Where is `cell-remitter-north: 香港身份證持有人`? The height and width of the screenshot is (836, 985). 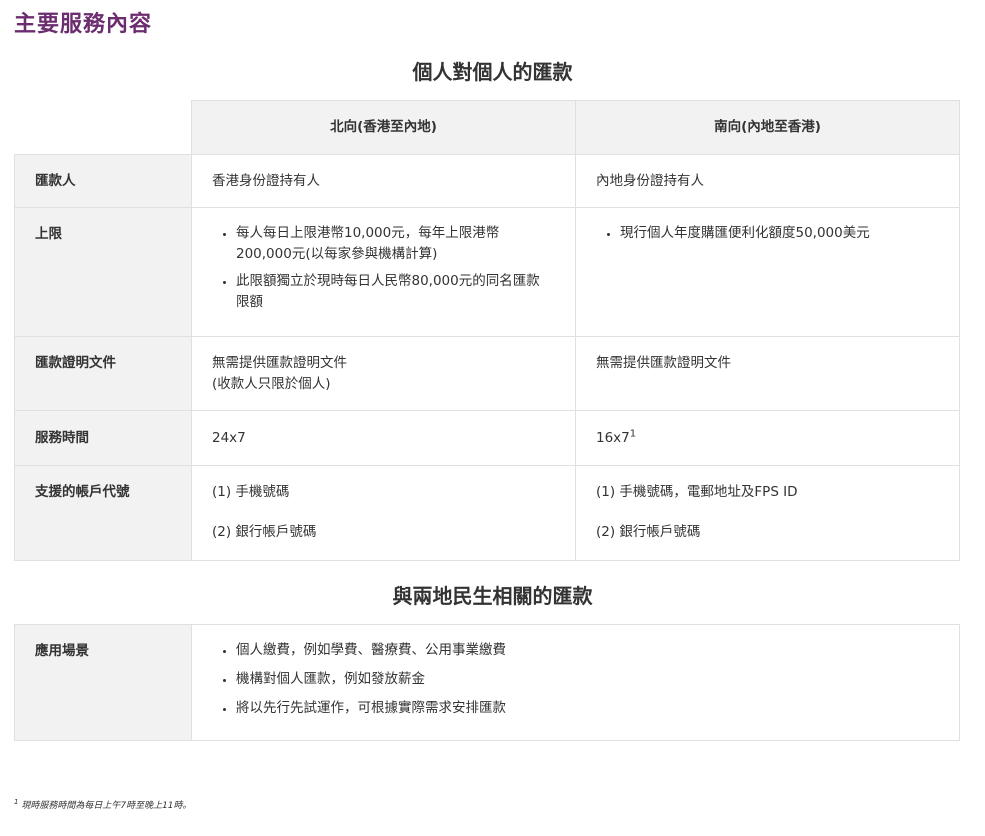 cell-remitter-north: 香港身份證持有人 is located at coordinates (383, 181).